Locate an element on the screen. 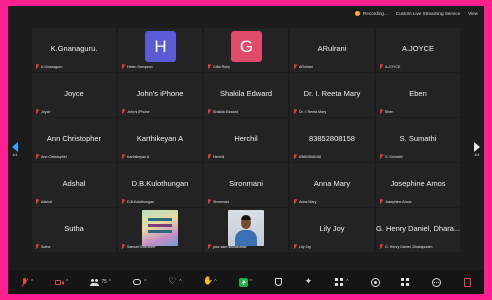  participant-tile: Samuel Ebenezer is located at coordinates (160, 230).